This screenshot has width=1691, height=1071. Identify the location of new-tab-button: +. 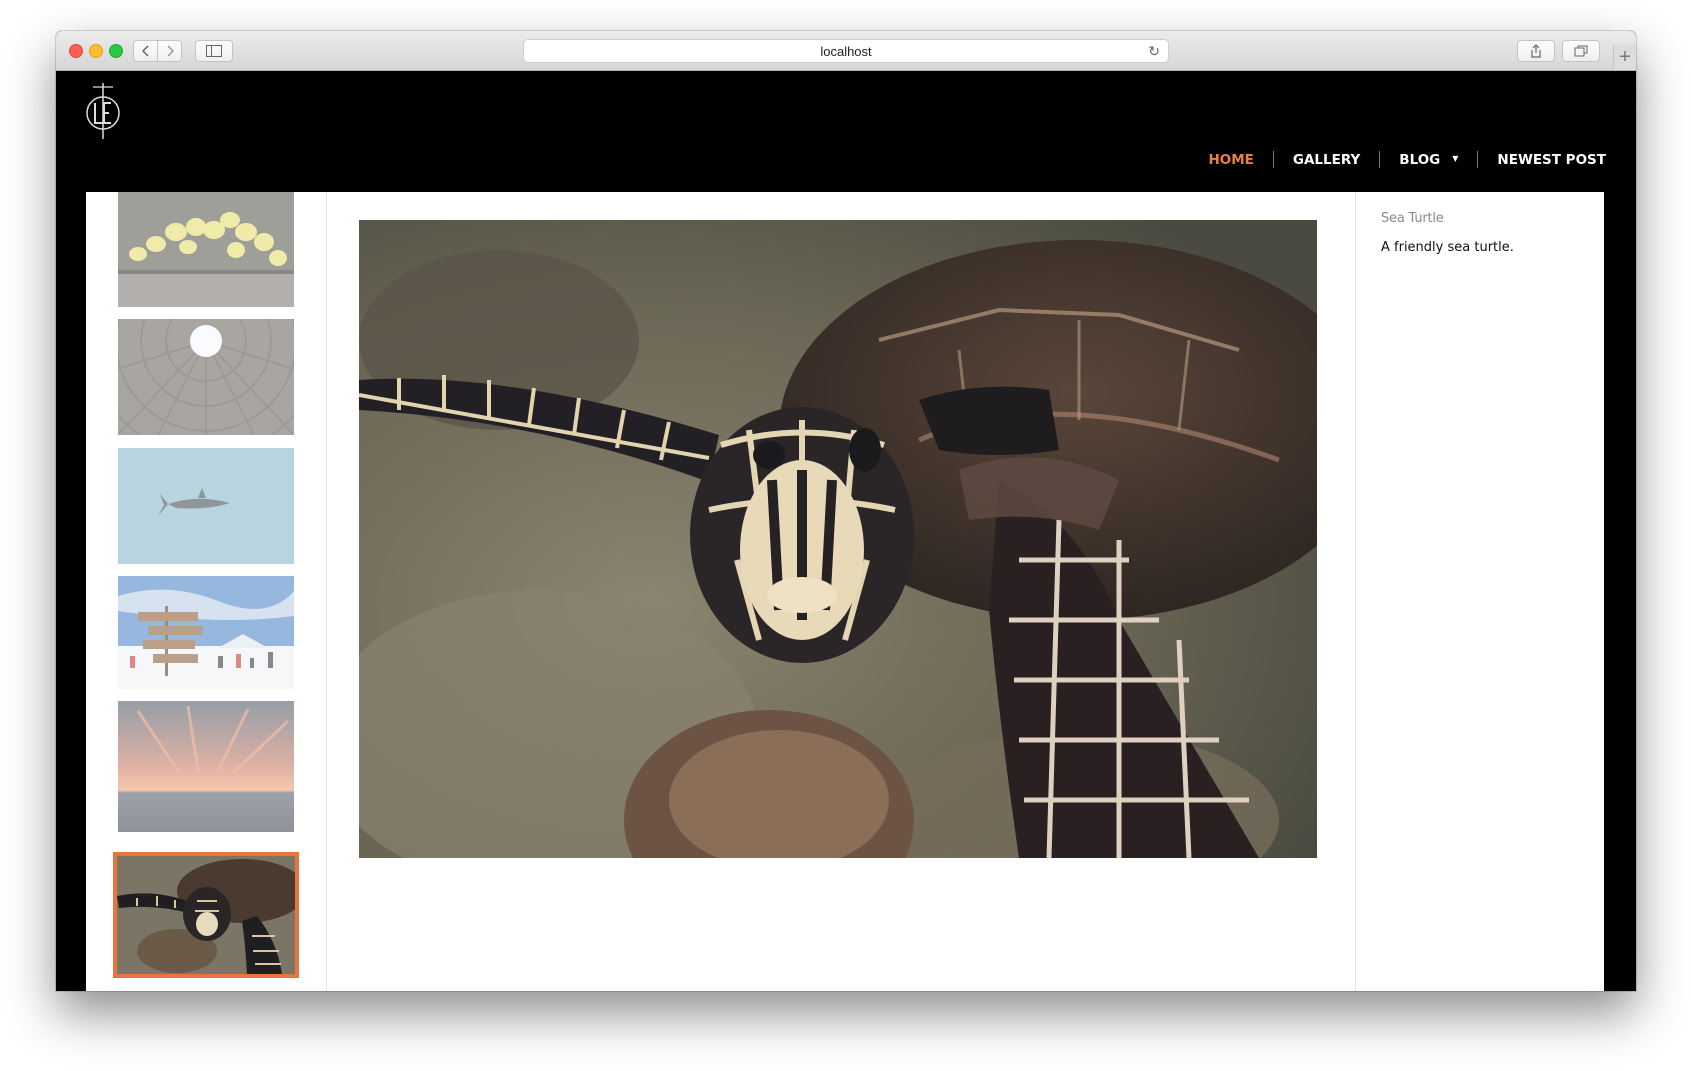
(1624, 57).